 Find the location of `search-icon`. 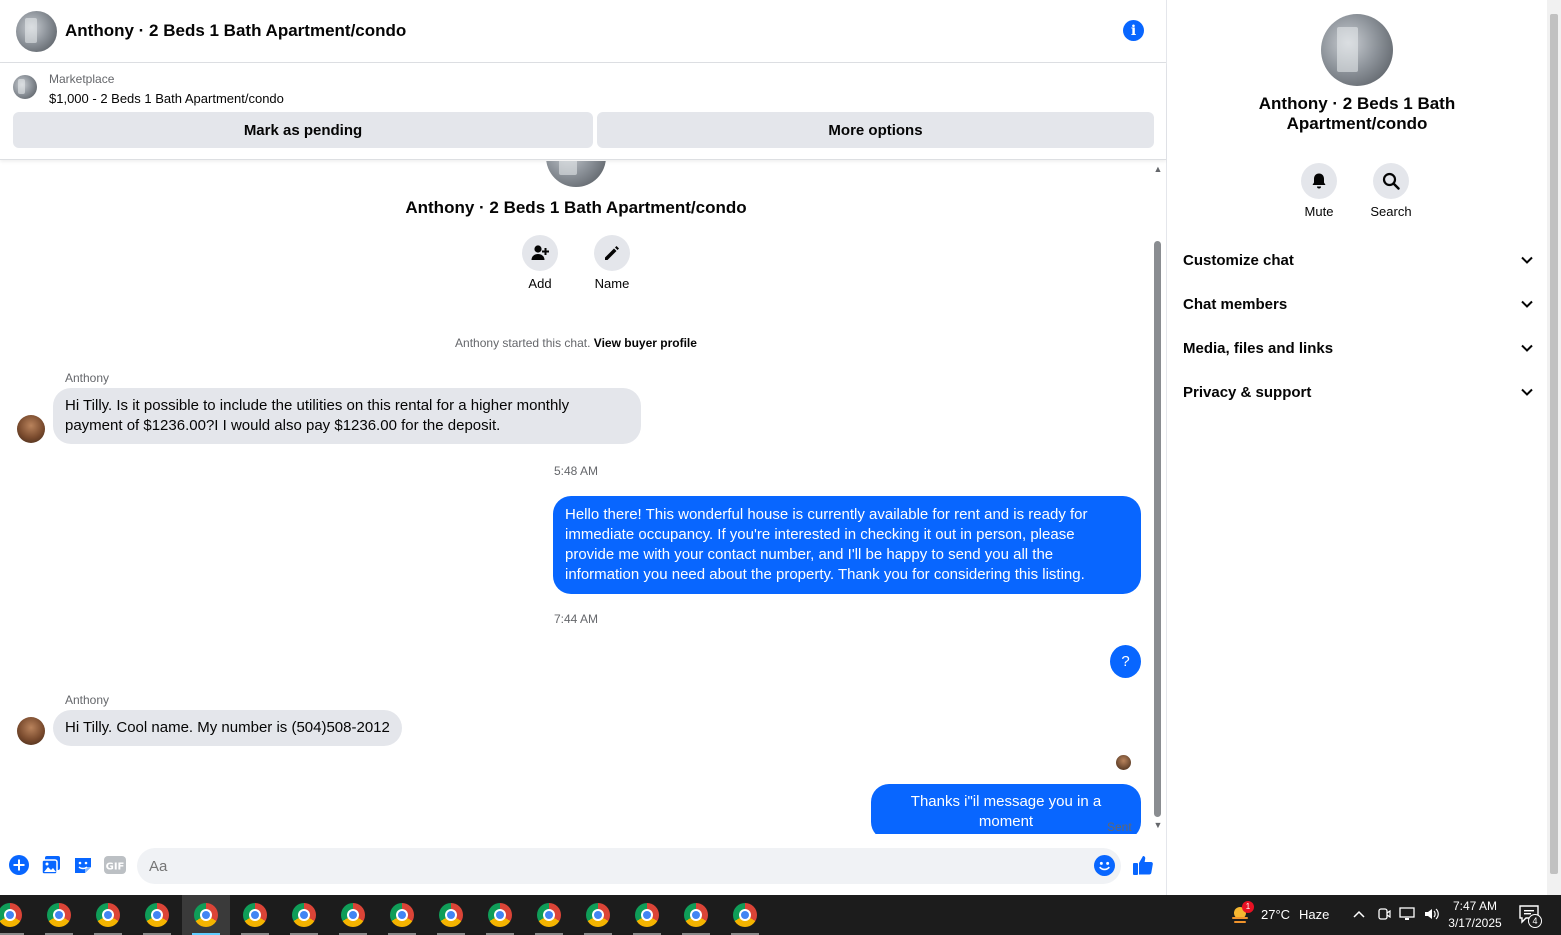

search-icon is located at coordinates (1391, 181).